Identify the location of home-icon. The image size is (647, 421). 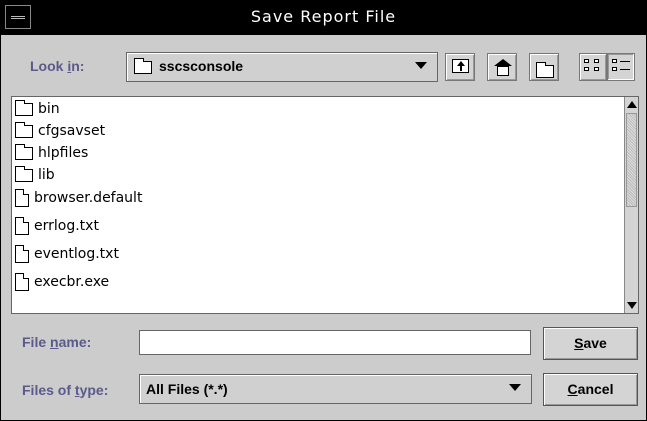
(503, 67).